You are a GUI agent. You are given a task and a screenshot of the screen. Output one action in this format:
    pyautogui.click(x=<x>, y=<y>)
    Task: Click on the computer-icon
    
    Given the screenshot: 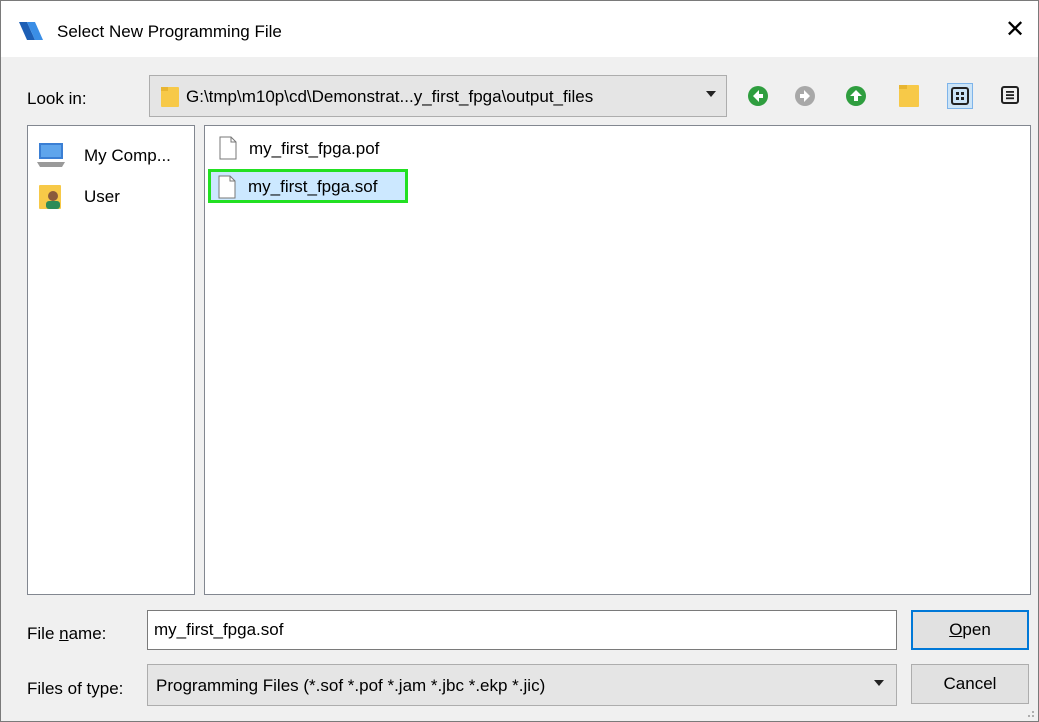 What is the action you would take?
    pyautogui.click(x=51, y=155)
    